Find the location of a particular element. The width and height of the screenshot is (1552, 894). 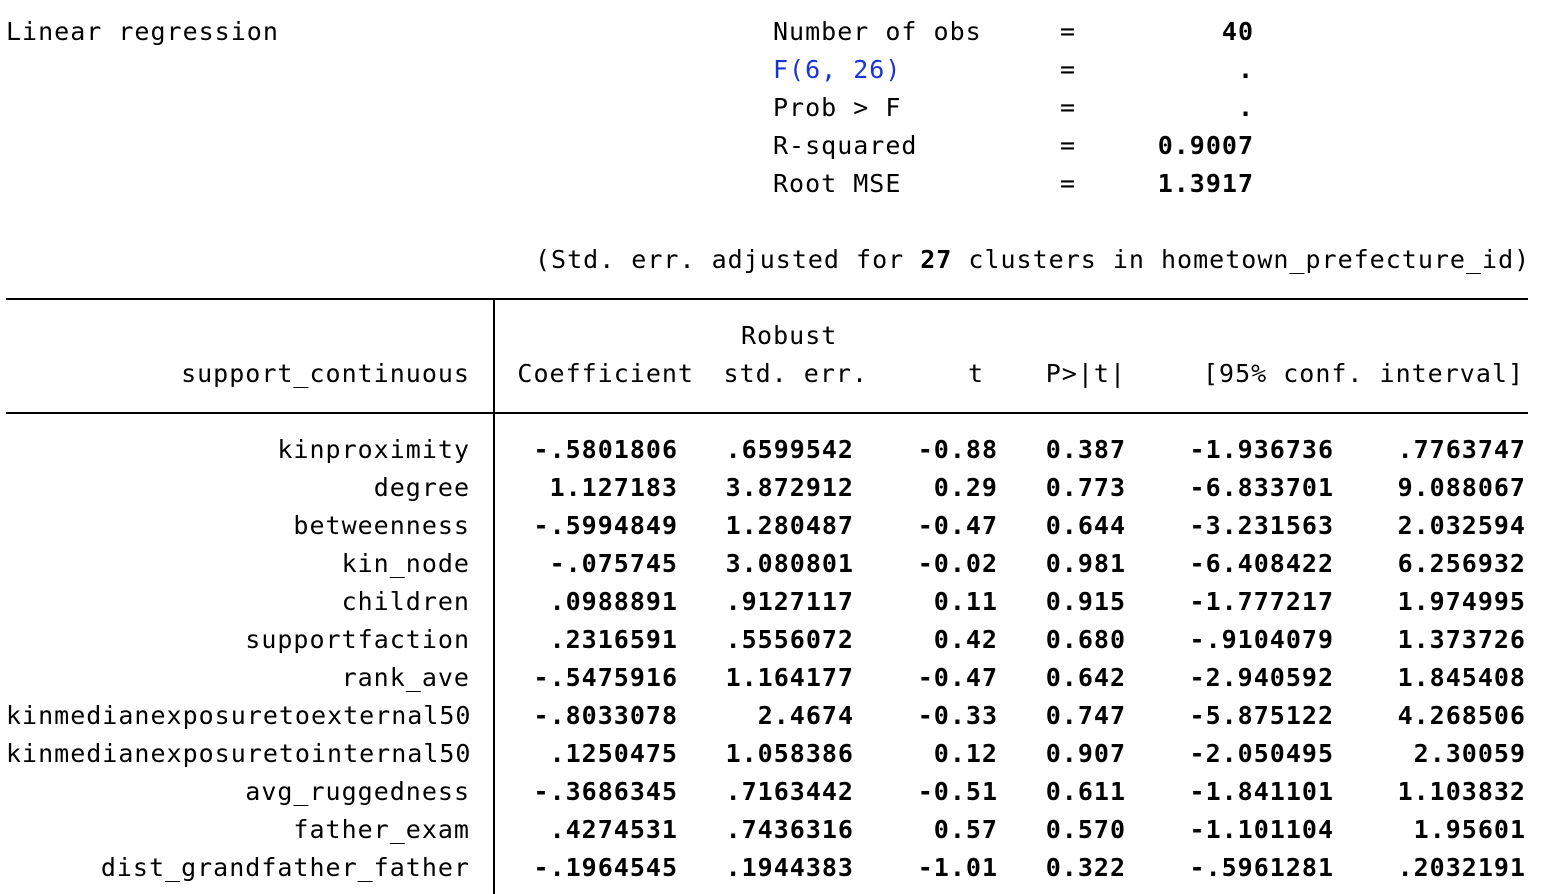

header-depvar: support_continuous is located at coordinates (325, 373).